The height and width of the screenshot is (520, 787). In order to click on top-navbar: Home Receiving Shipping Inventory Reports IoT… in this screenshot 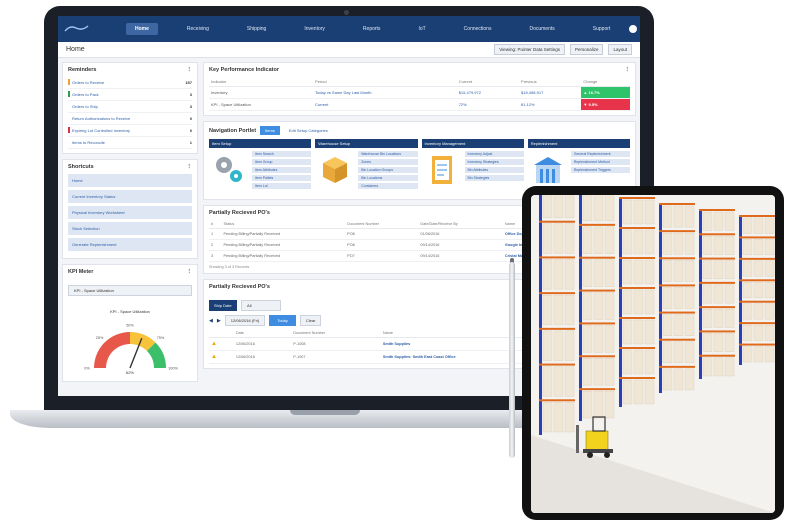, I will do `click(349, 29)`.